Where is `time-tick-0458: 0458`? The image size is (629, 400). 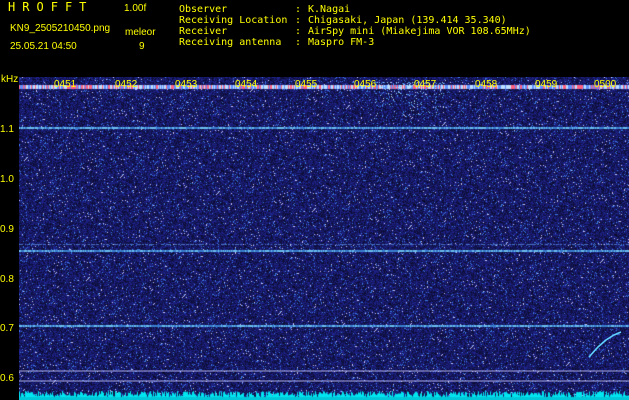 time-tick-0458: 0458 is located at coordinates (486, 84).